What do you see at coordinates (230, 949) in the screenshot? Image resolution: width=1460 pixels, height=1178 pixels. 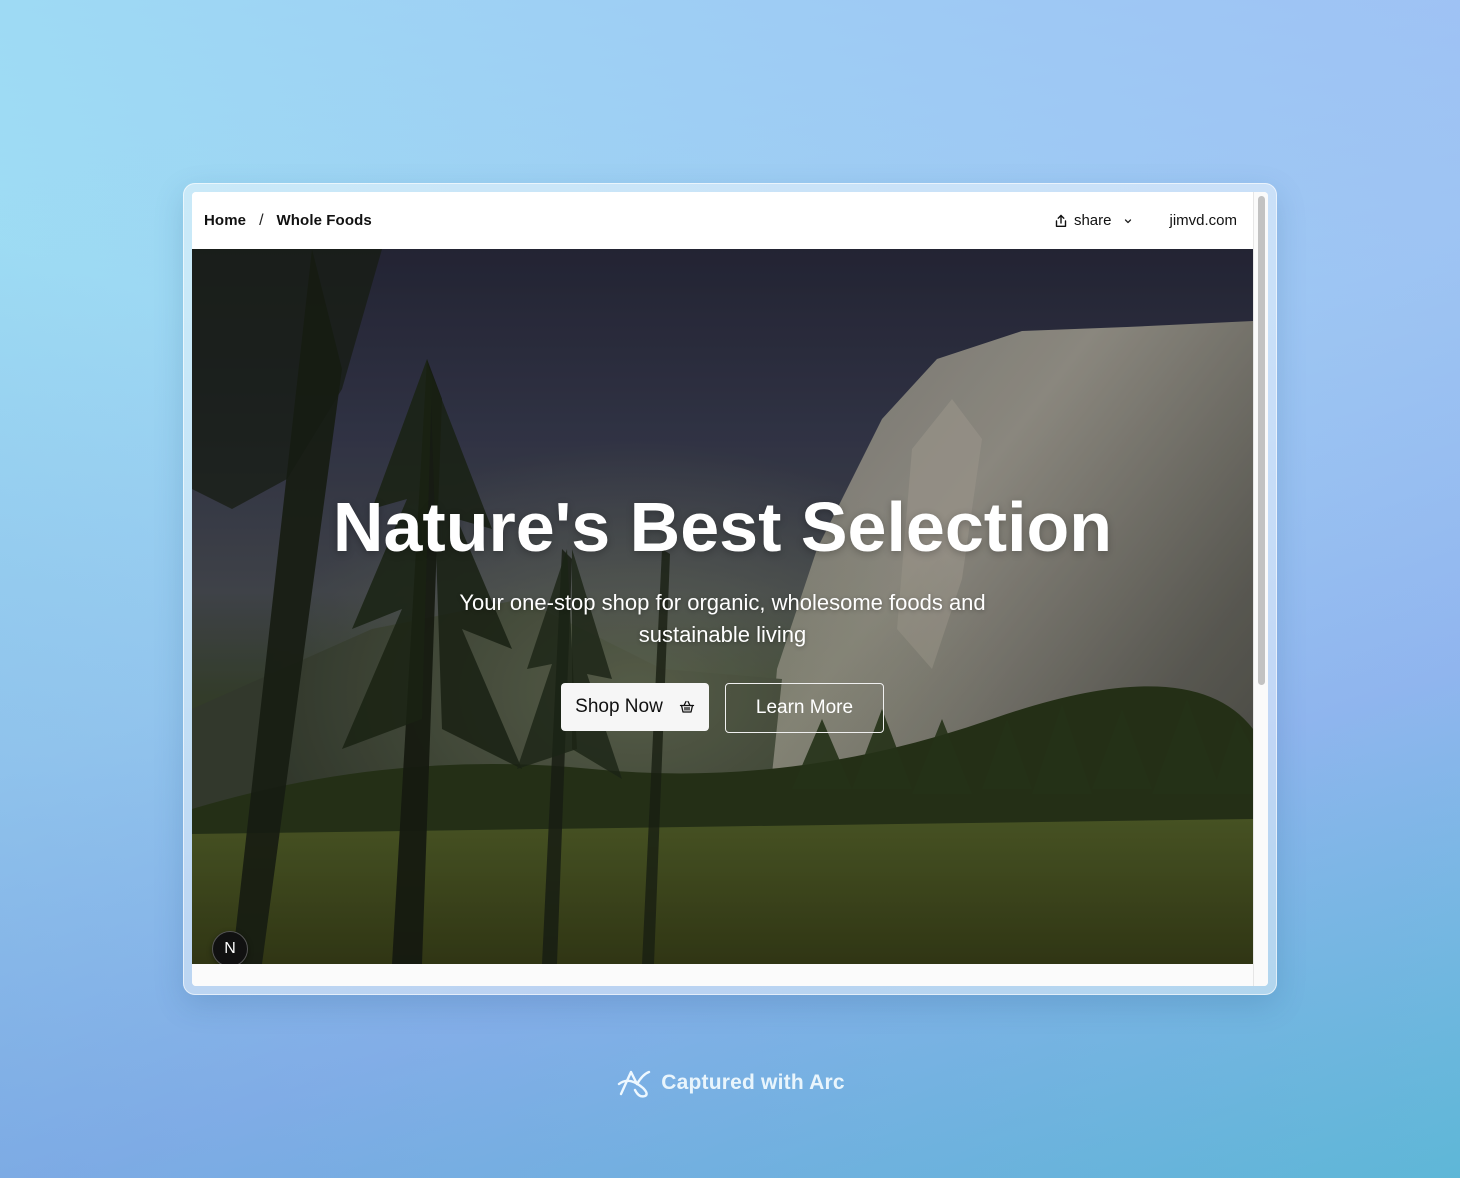 I see `nextjs-badge: N` at bounding box center [230, 949].